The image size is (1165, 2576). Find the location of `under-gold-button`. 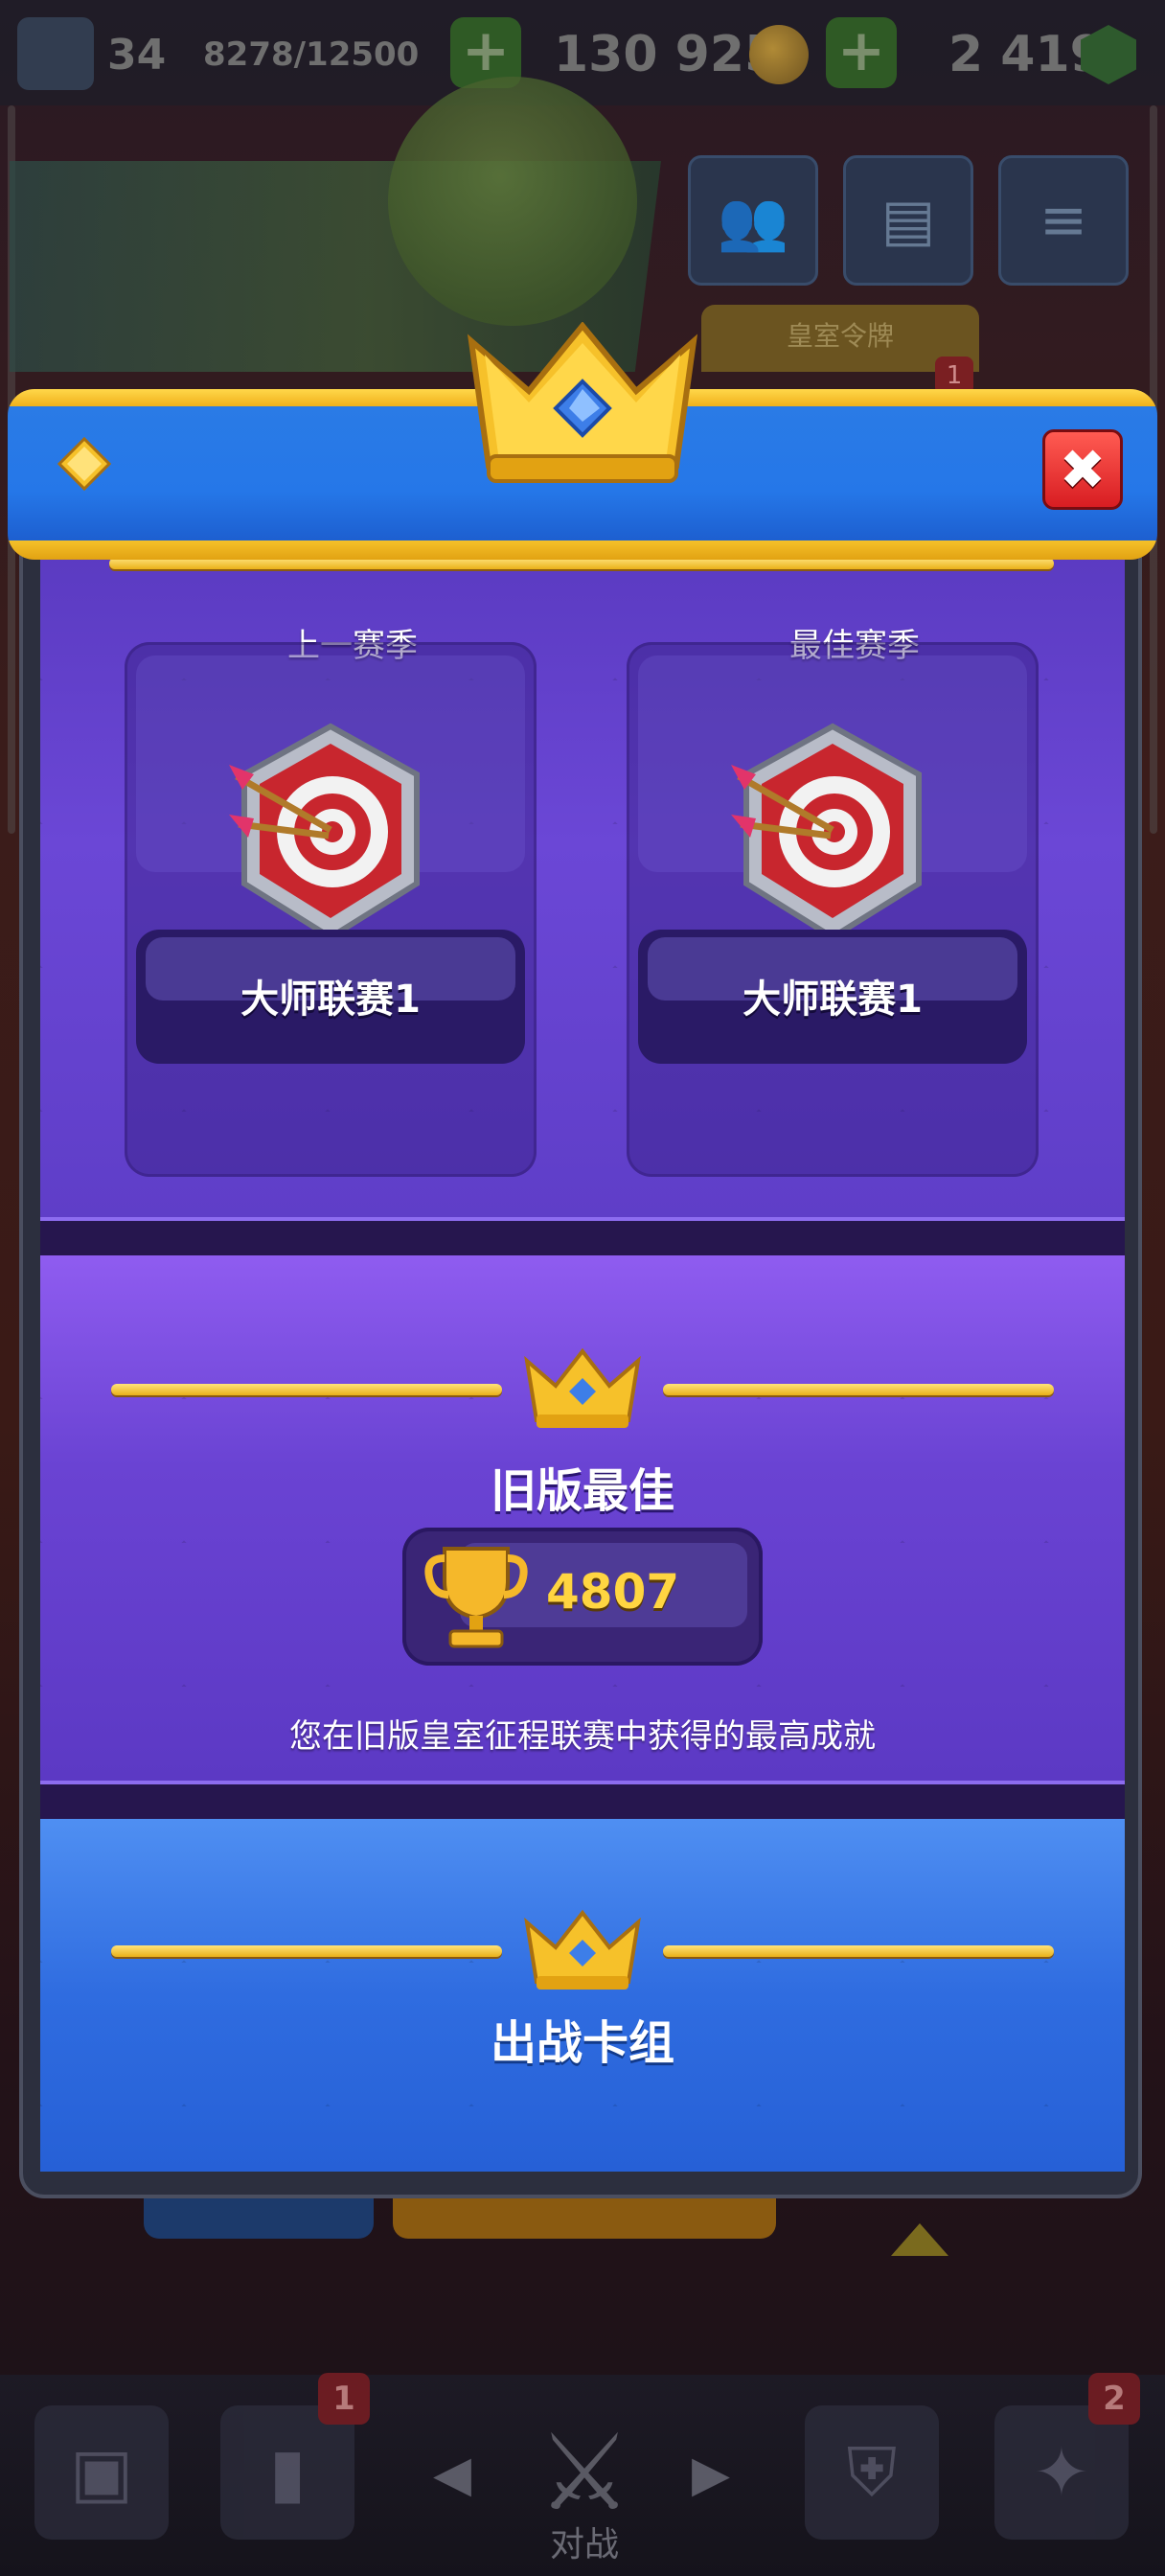

under-gold-button is located at coordinates (584, 2217).